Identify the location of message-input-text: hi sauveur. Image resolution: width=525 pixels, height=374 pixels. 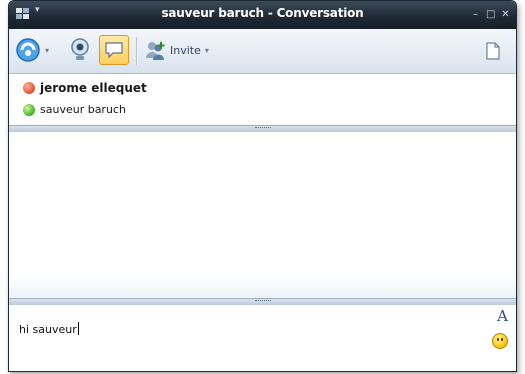
(49, 329).